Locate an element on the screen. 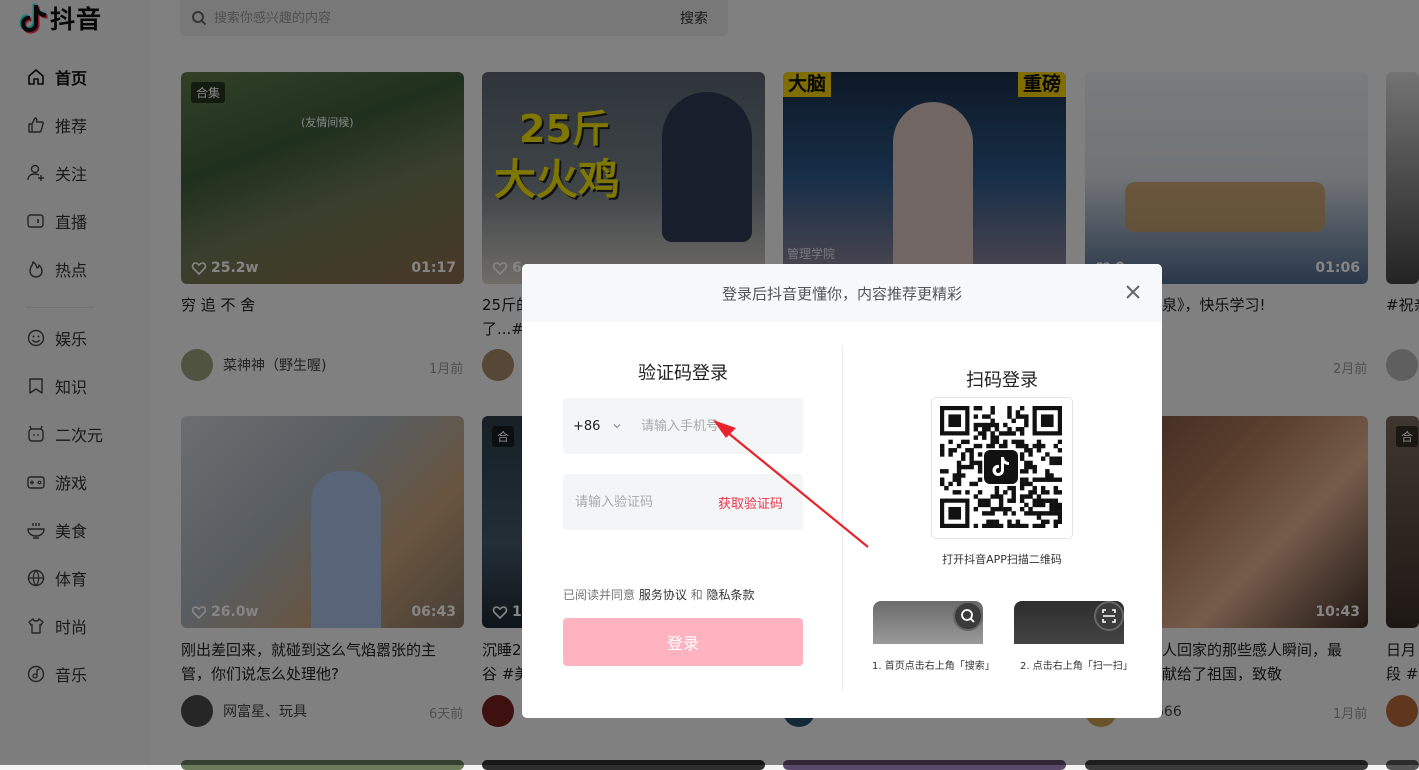 The height and width of the screenshot is (770, 1419). country-code-select: +86 is located at coordinates (600, 426).